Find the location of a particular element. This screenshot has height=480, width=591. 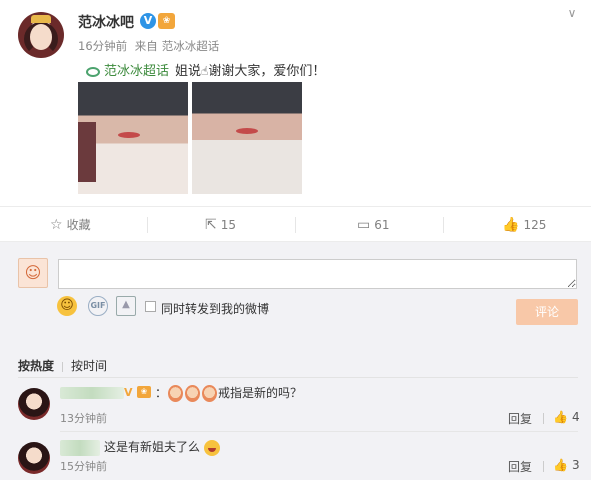

tab-sort-time: 按时间 is located at coordinates (89, 365).